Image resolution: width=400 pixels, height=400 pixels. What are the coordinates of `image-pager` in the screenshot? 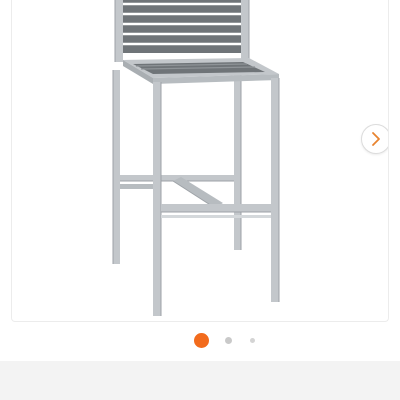 It's located at (200, 340).